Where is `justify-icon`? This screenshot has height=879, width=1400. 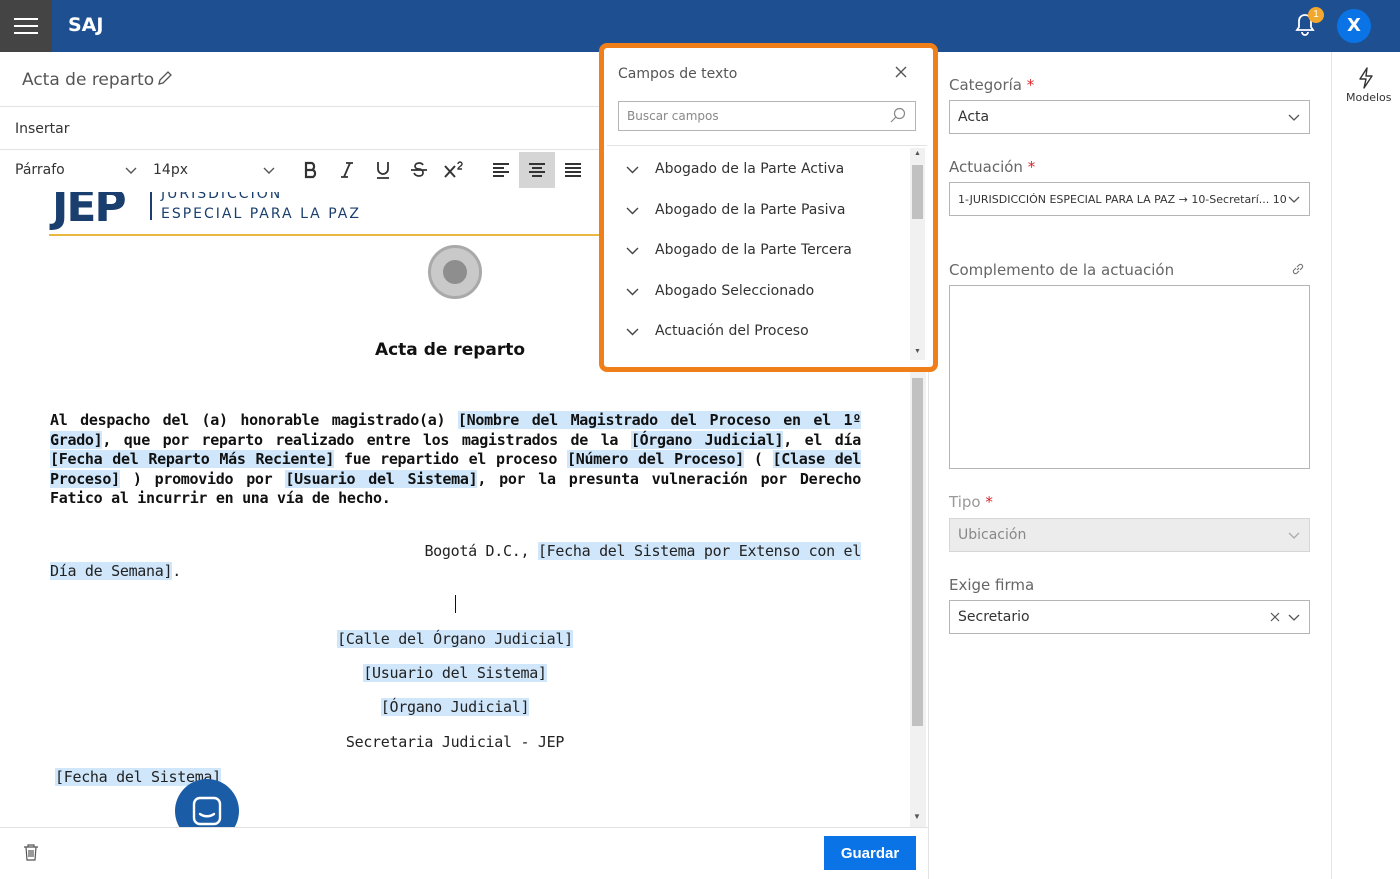 justify-icon is located at coordinates (573, 170).